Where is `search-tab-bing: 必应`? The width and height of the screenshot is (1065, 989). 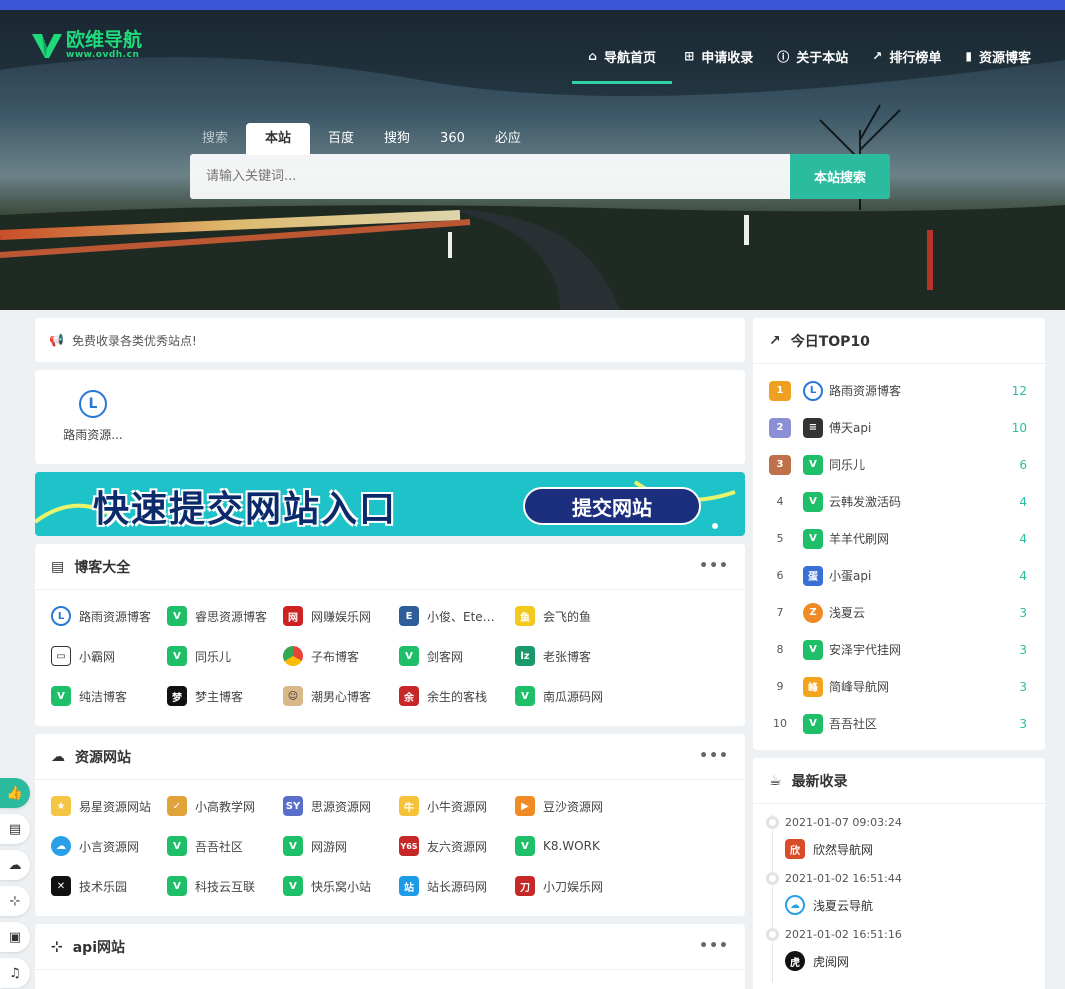 search-tab-bing: 必应 is located at coordinates (508, 139).